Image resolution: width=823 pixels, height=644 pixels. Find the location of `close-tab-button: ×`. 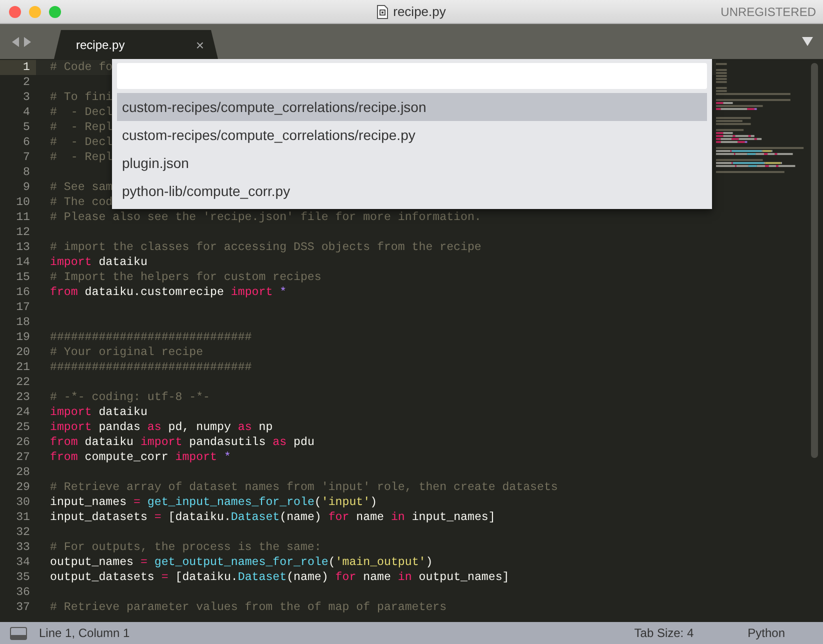

close-tab-button: × is located at coordinates (200, 44).